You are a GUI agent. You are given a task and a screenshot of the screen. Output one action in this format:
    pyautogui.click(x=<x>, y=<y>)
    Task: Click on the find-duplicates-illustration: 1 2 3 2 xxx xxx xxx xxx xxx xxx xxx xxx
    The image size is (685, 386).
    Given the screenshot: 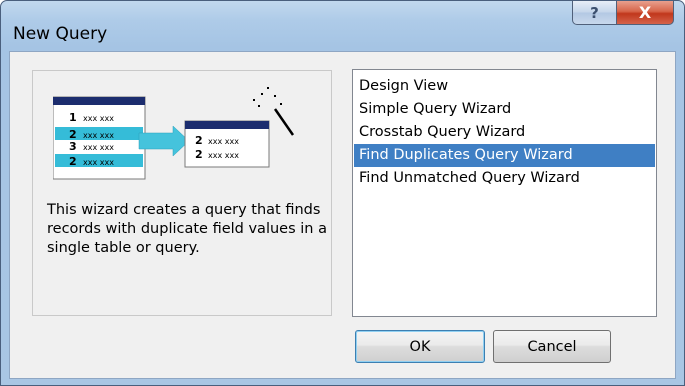 What is the action you would take?
    pyautogui.click(x=174, y=133)
    